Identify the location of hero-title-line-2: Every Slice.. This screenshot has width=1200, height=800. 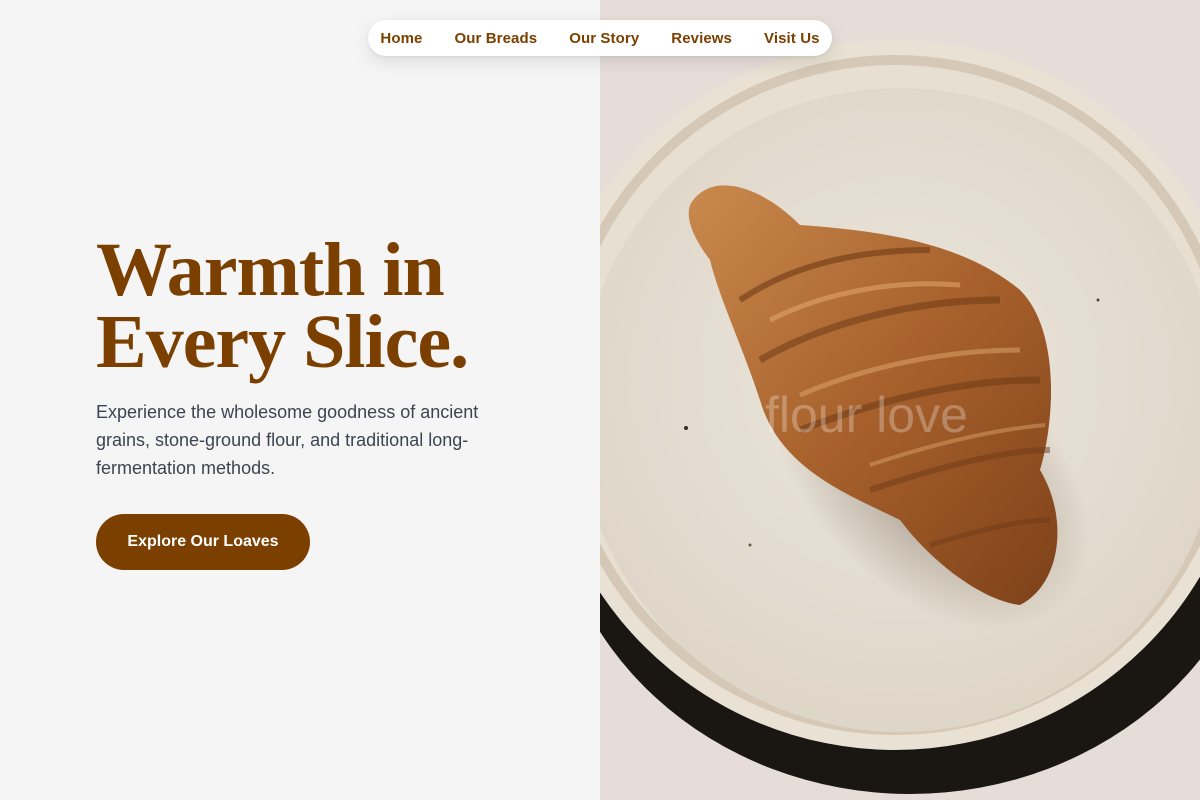
(282, 342).